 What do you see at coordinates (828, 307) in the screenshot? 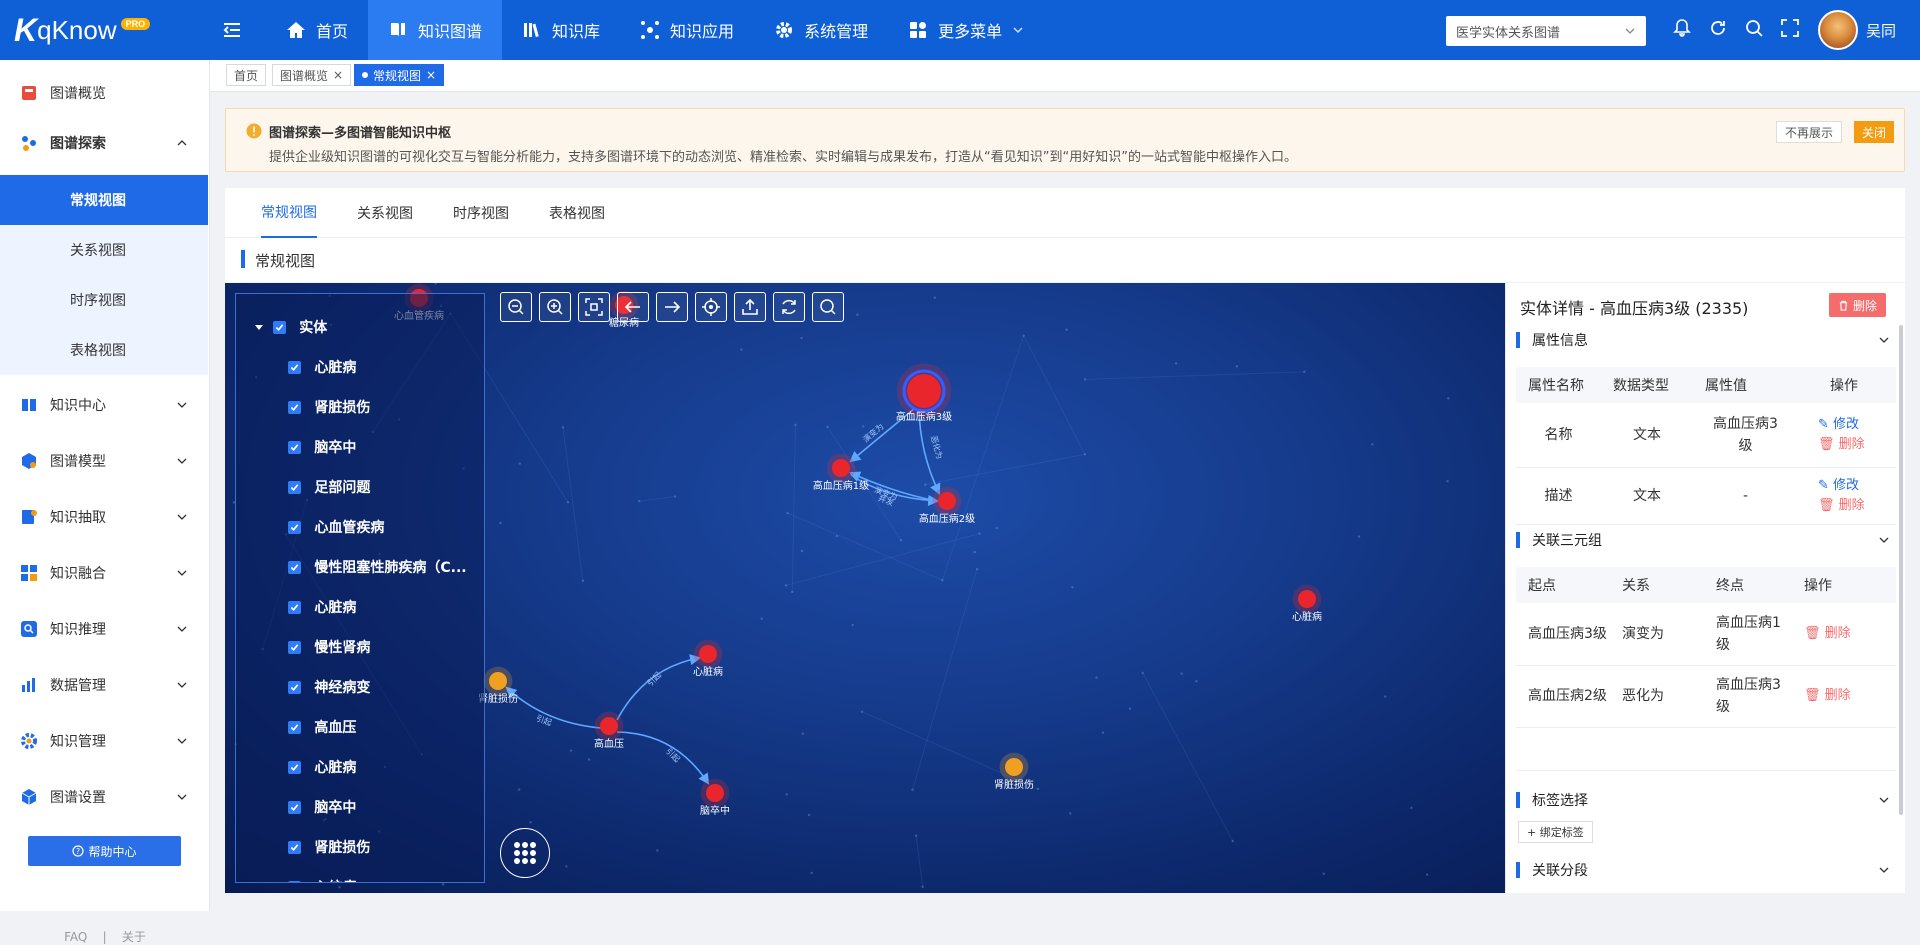
I see `search-graph-button` at bounding box center [828, 307].